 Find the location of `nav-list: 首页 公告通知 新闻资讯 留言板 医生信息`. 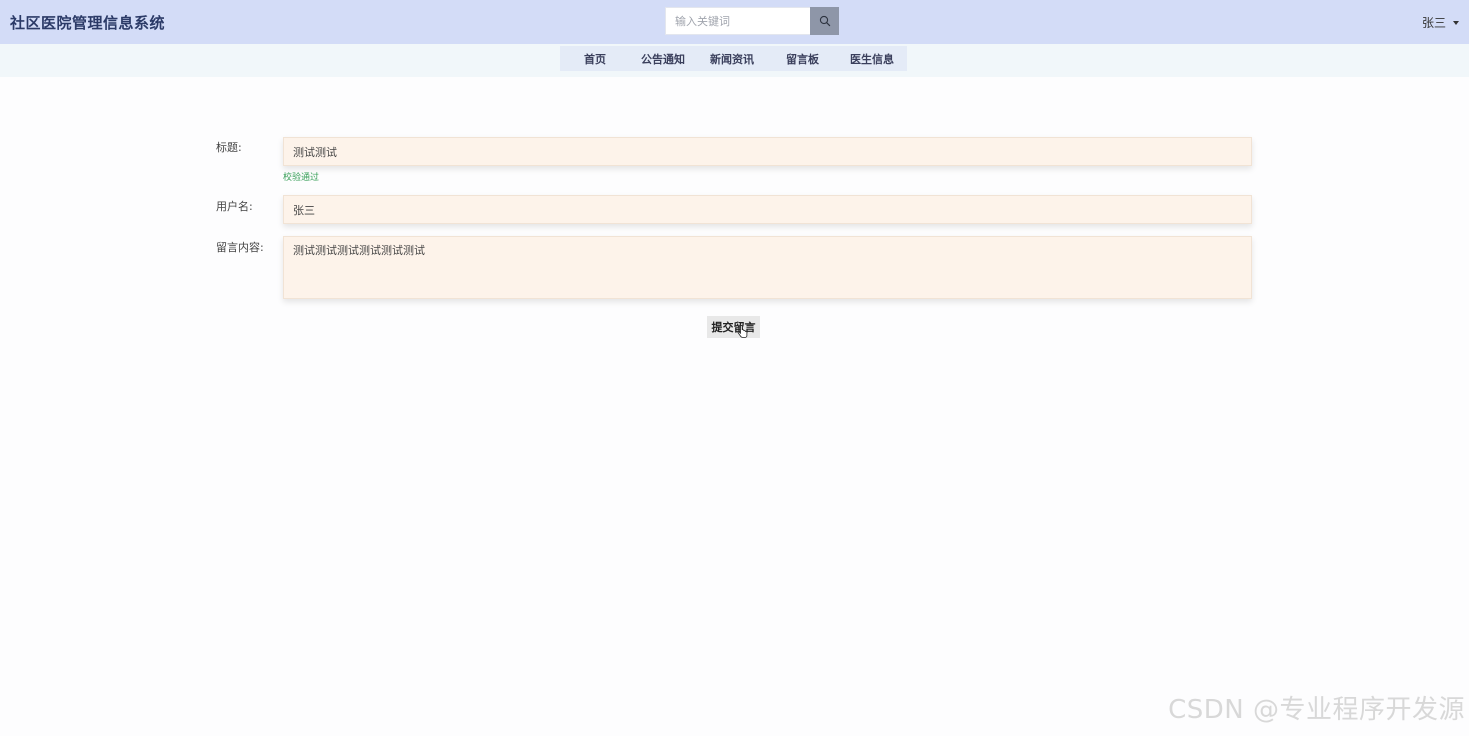

nav-list: 首页 公告通知 新闻资讯 留言板 医生信息 is located at coordinates (733, 58).